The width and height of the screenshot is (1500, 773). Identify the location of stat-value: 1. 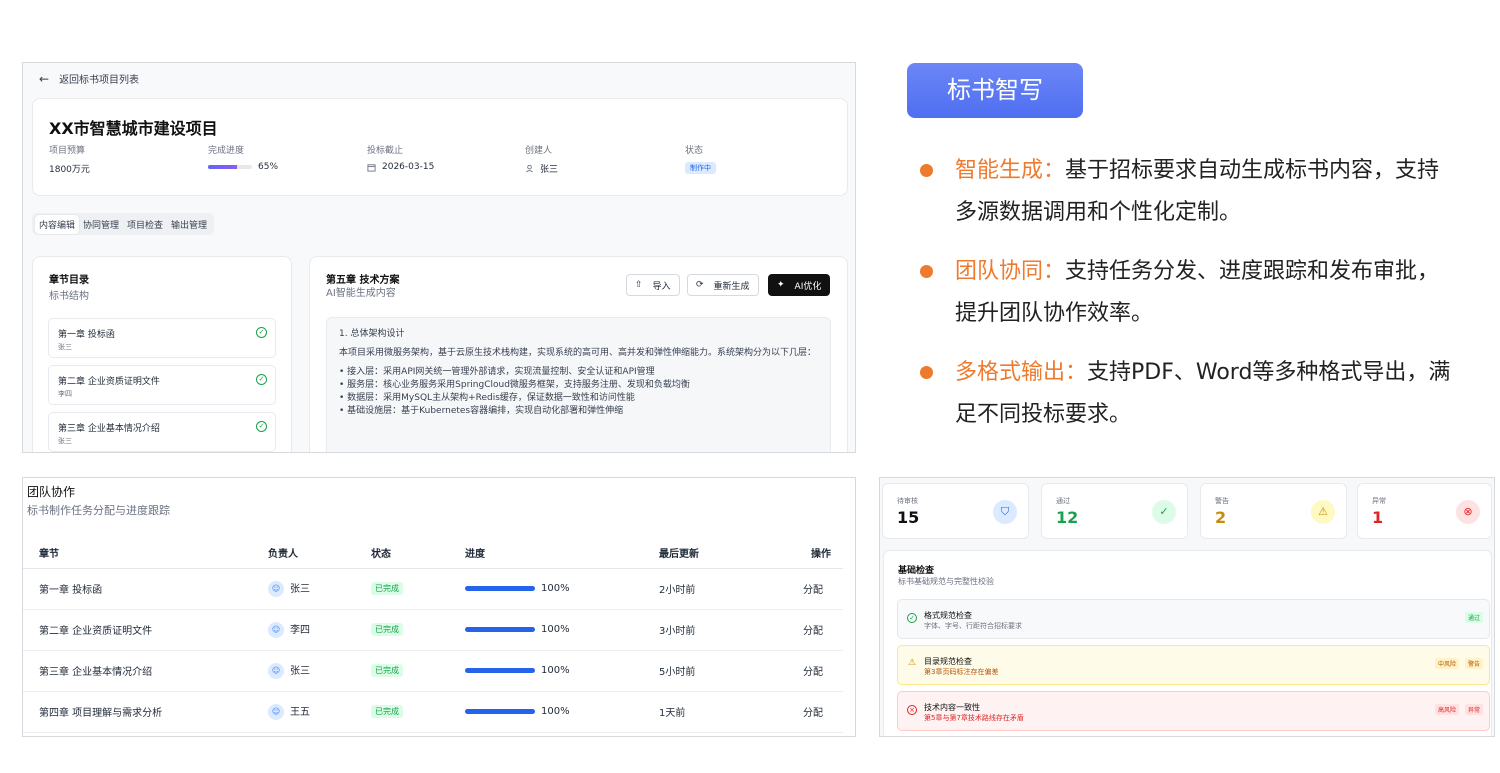
(1378, 517).